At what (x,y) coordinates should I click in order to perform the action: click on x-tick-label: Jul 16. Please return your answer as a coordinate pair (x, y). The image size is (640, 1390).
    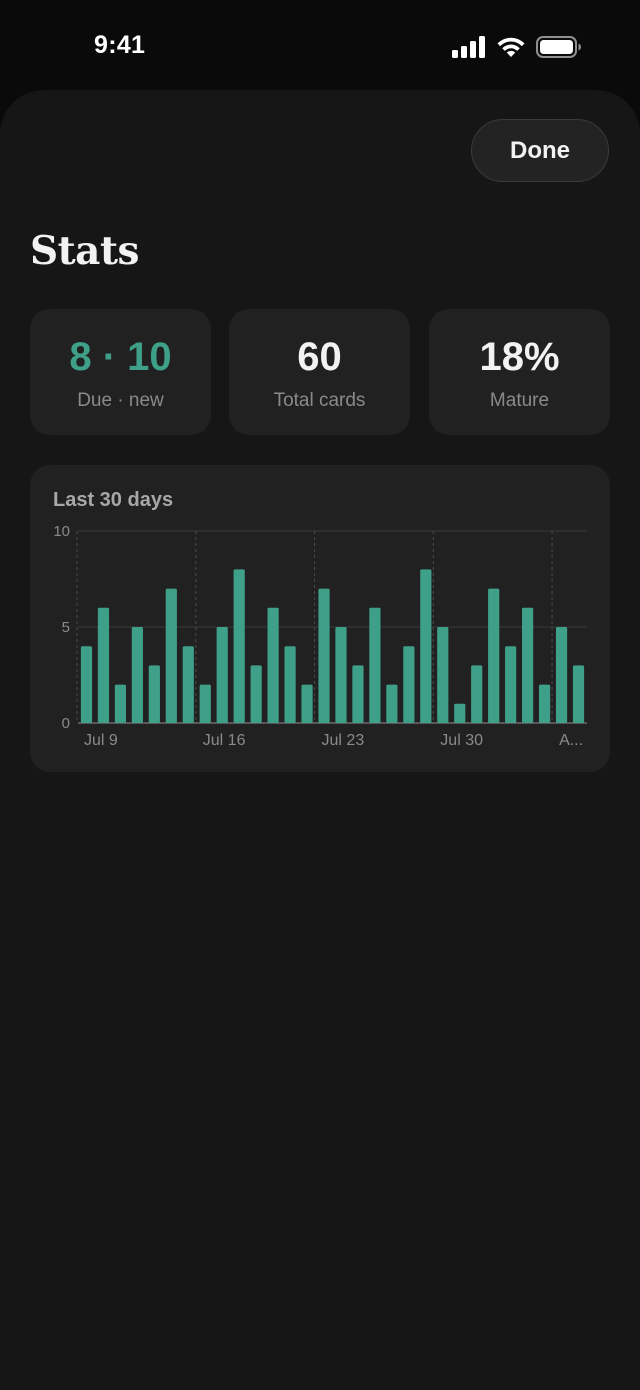
    Looking at the image, I should click on (224, 740).